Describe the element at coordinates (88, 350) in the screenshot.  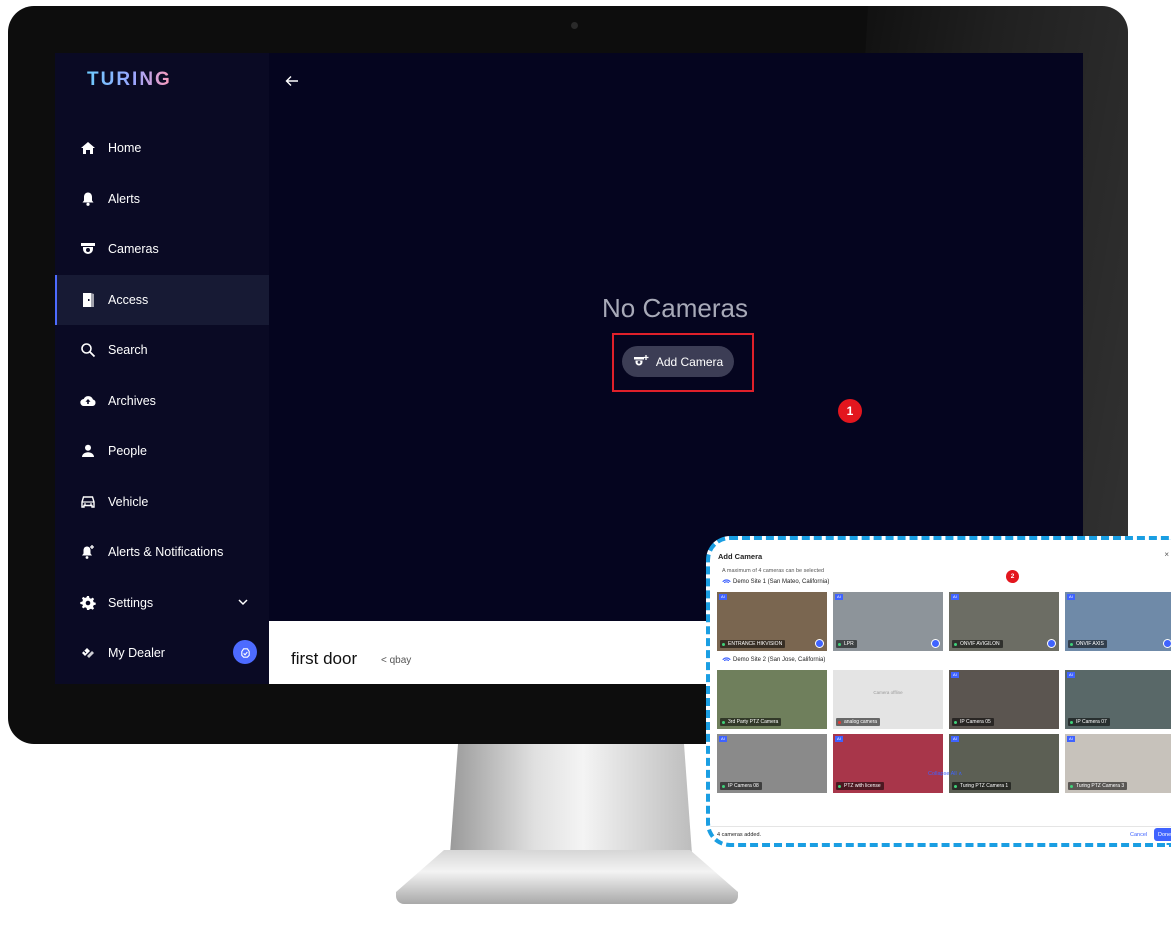
I see `search-icon` at that location.